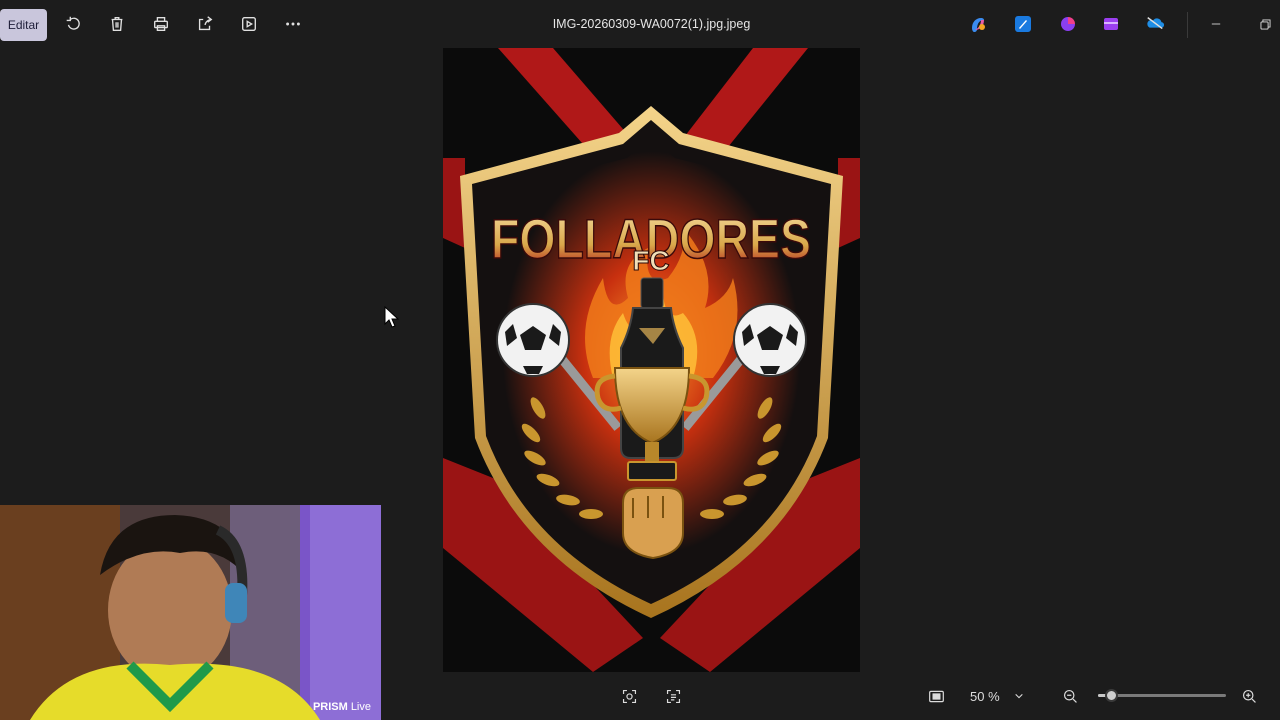  I want to click on designer-icon, so click(1023, 24).